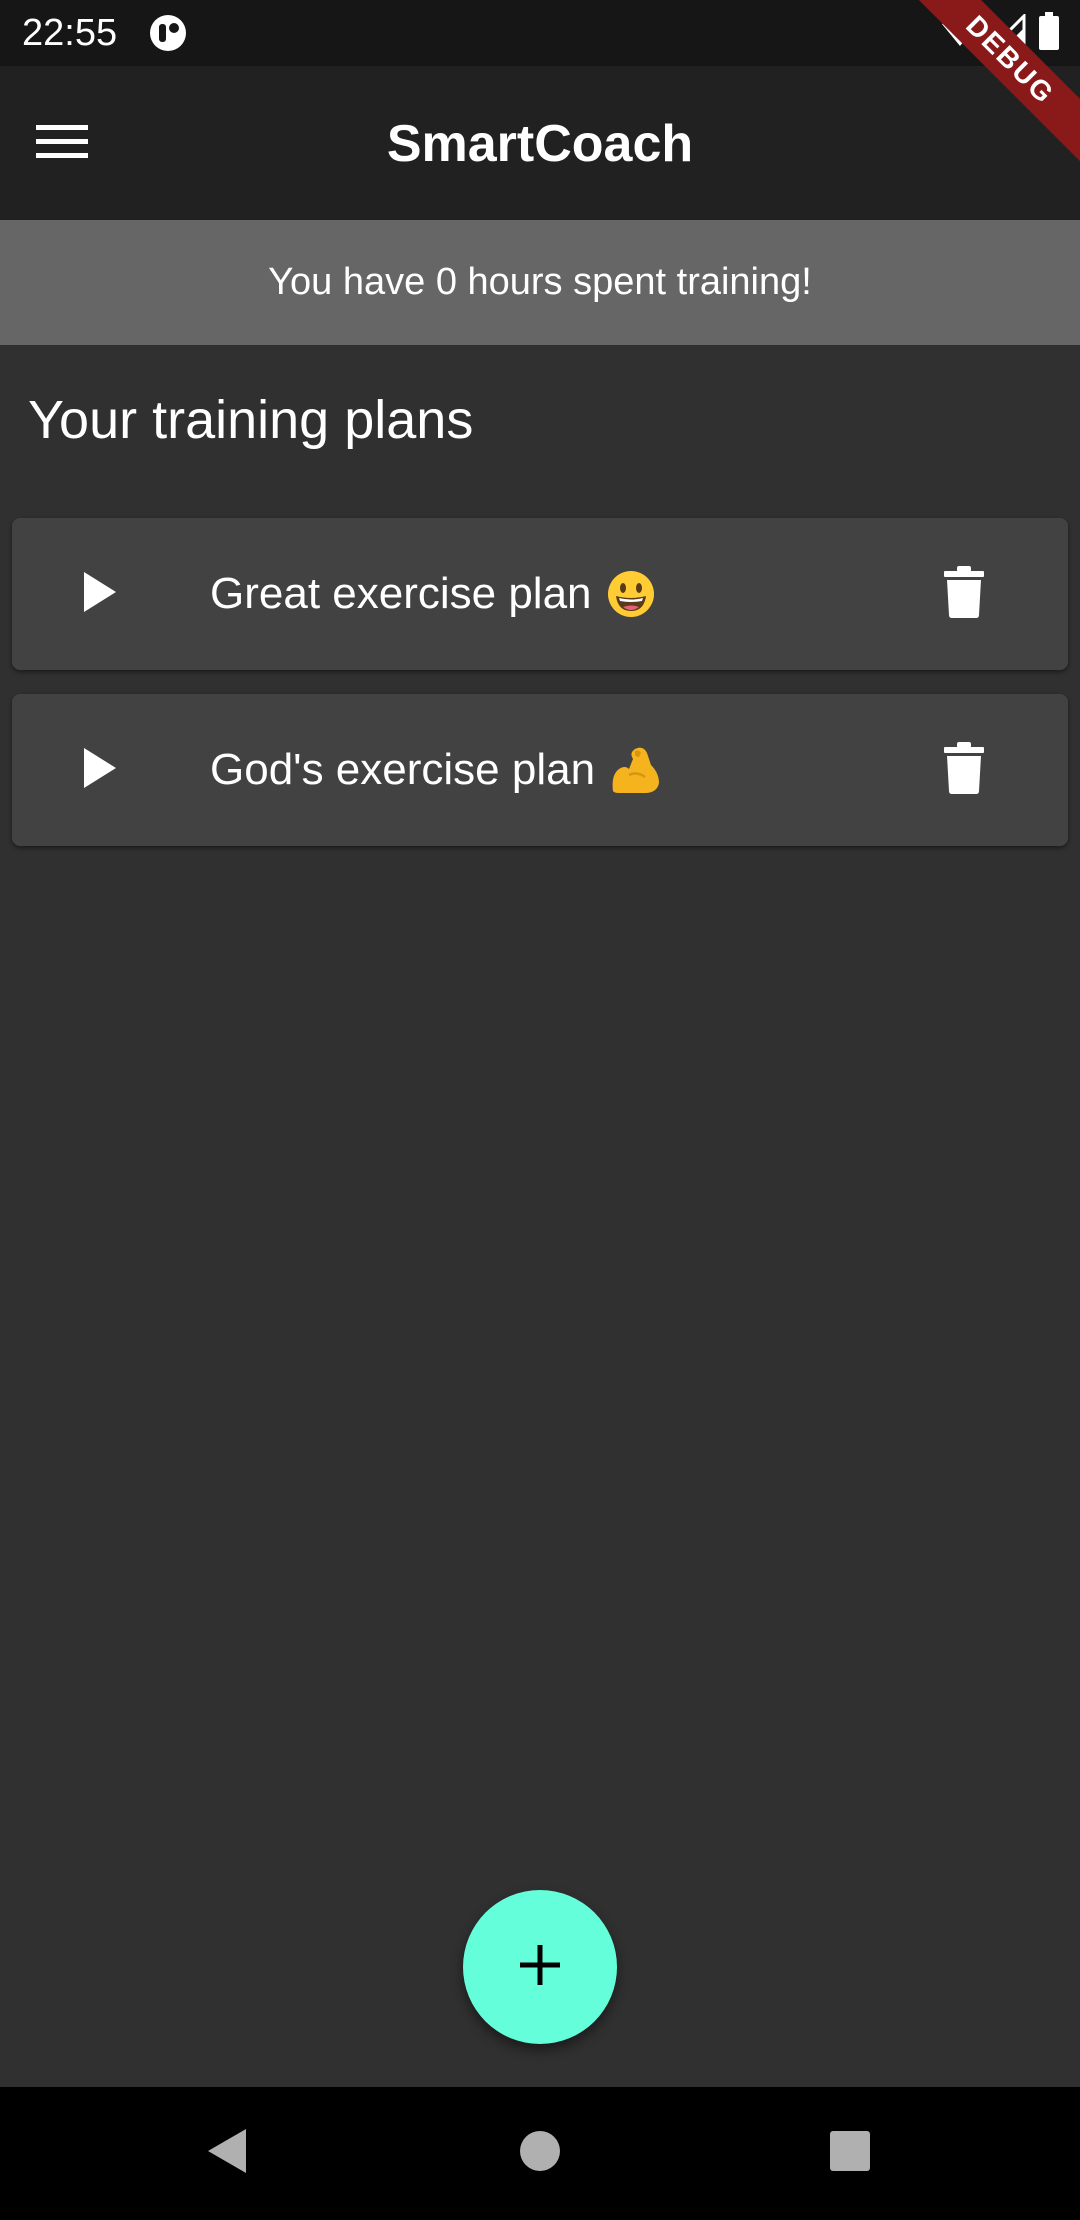 The image size is (1080, 2220). What do you see at coordinates (540, 33) in the screenshot?
I see `status-bar: 22:55` at bounding box center [540, 33].